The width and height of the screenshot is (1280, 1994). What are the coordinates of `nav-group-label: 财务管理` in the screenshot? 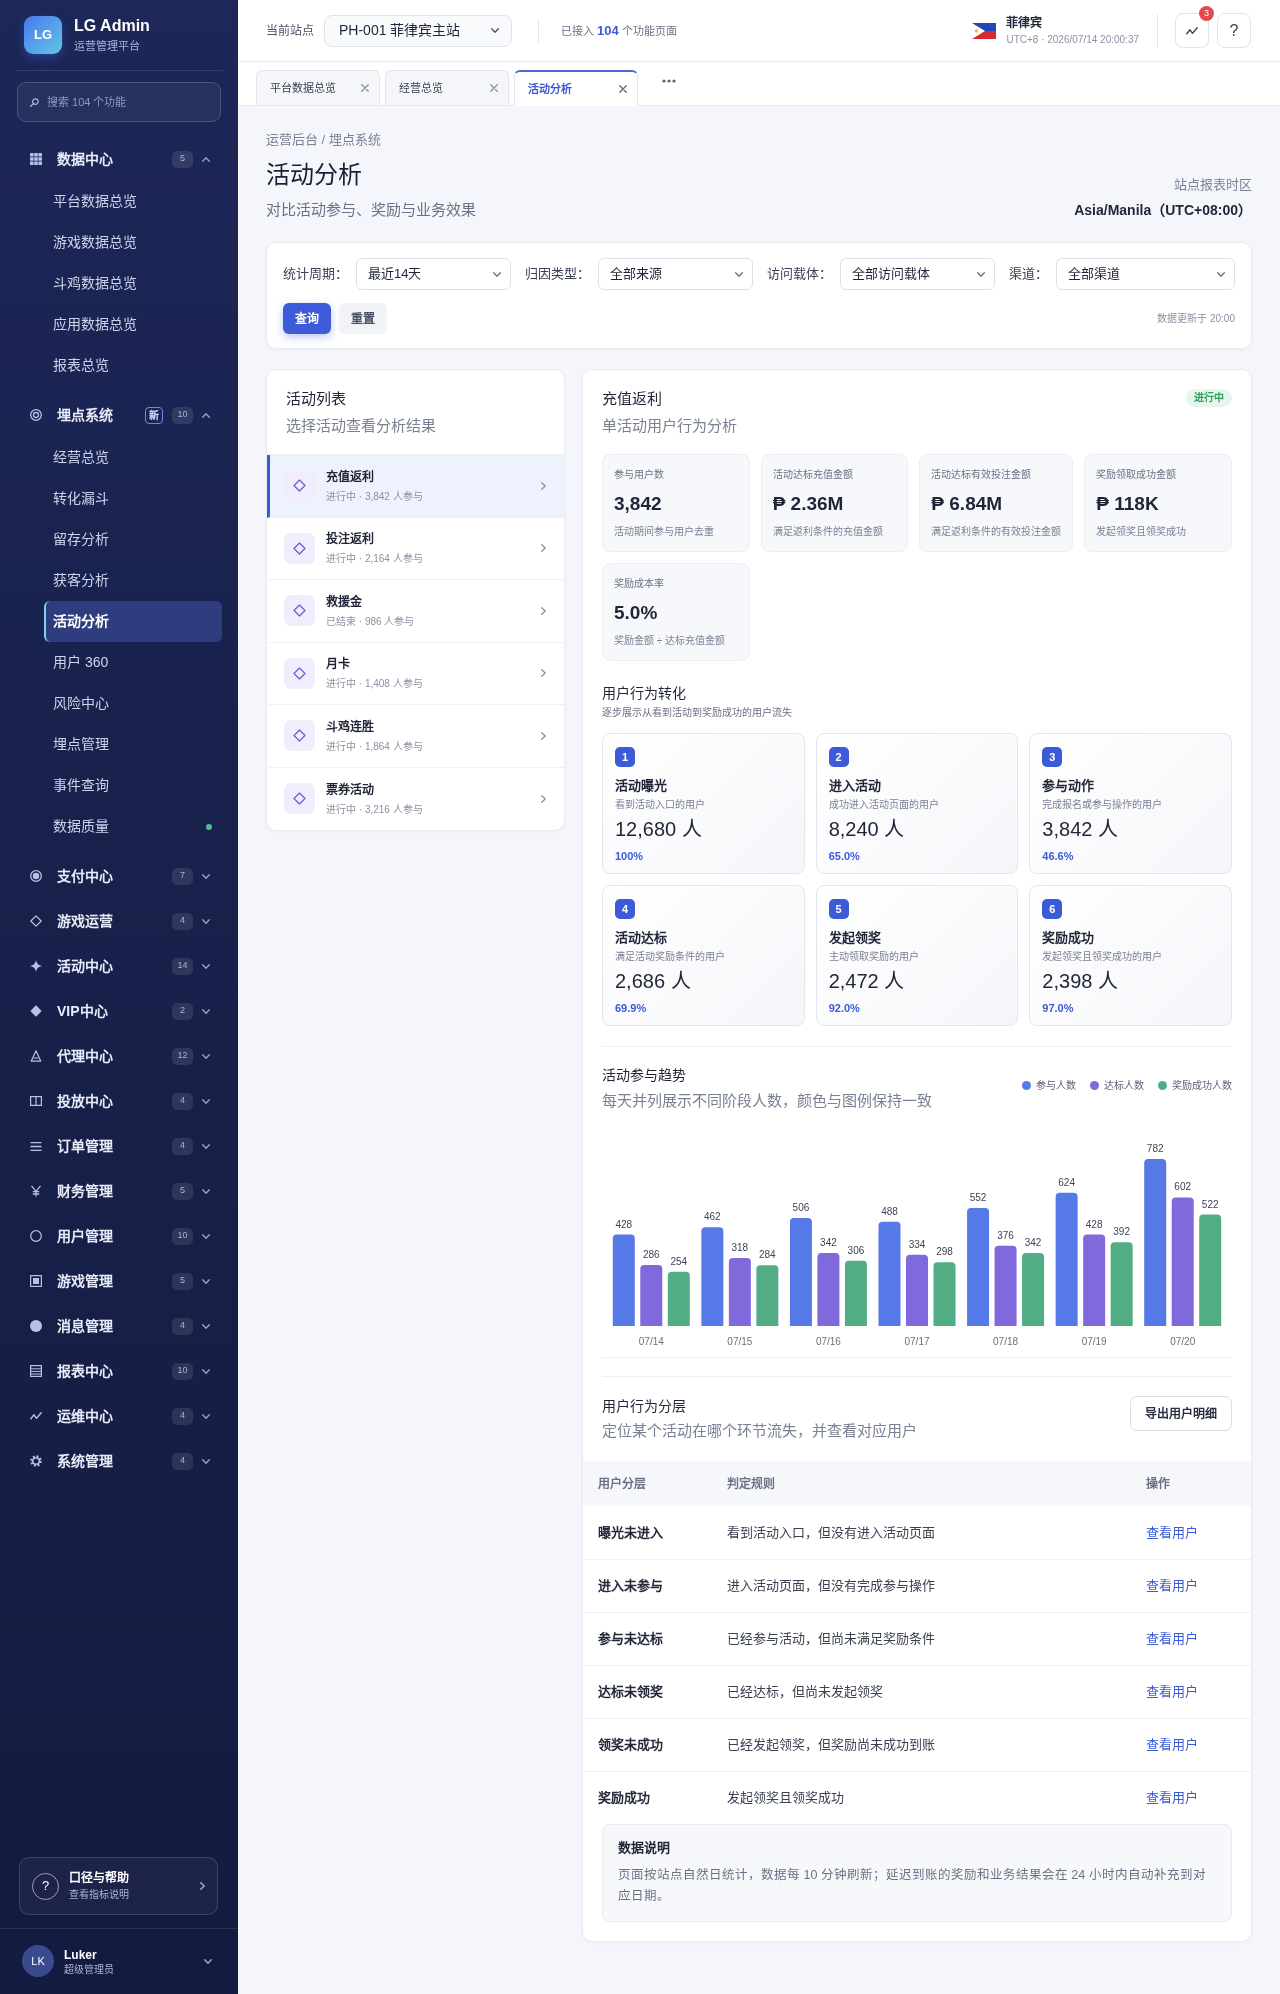 It's located at (85, 1191).